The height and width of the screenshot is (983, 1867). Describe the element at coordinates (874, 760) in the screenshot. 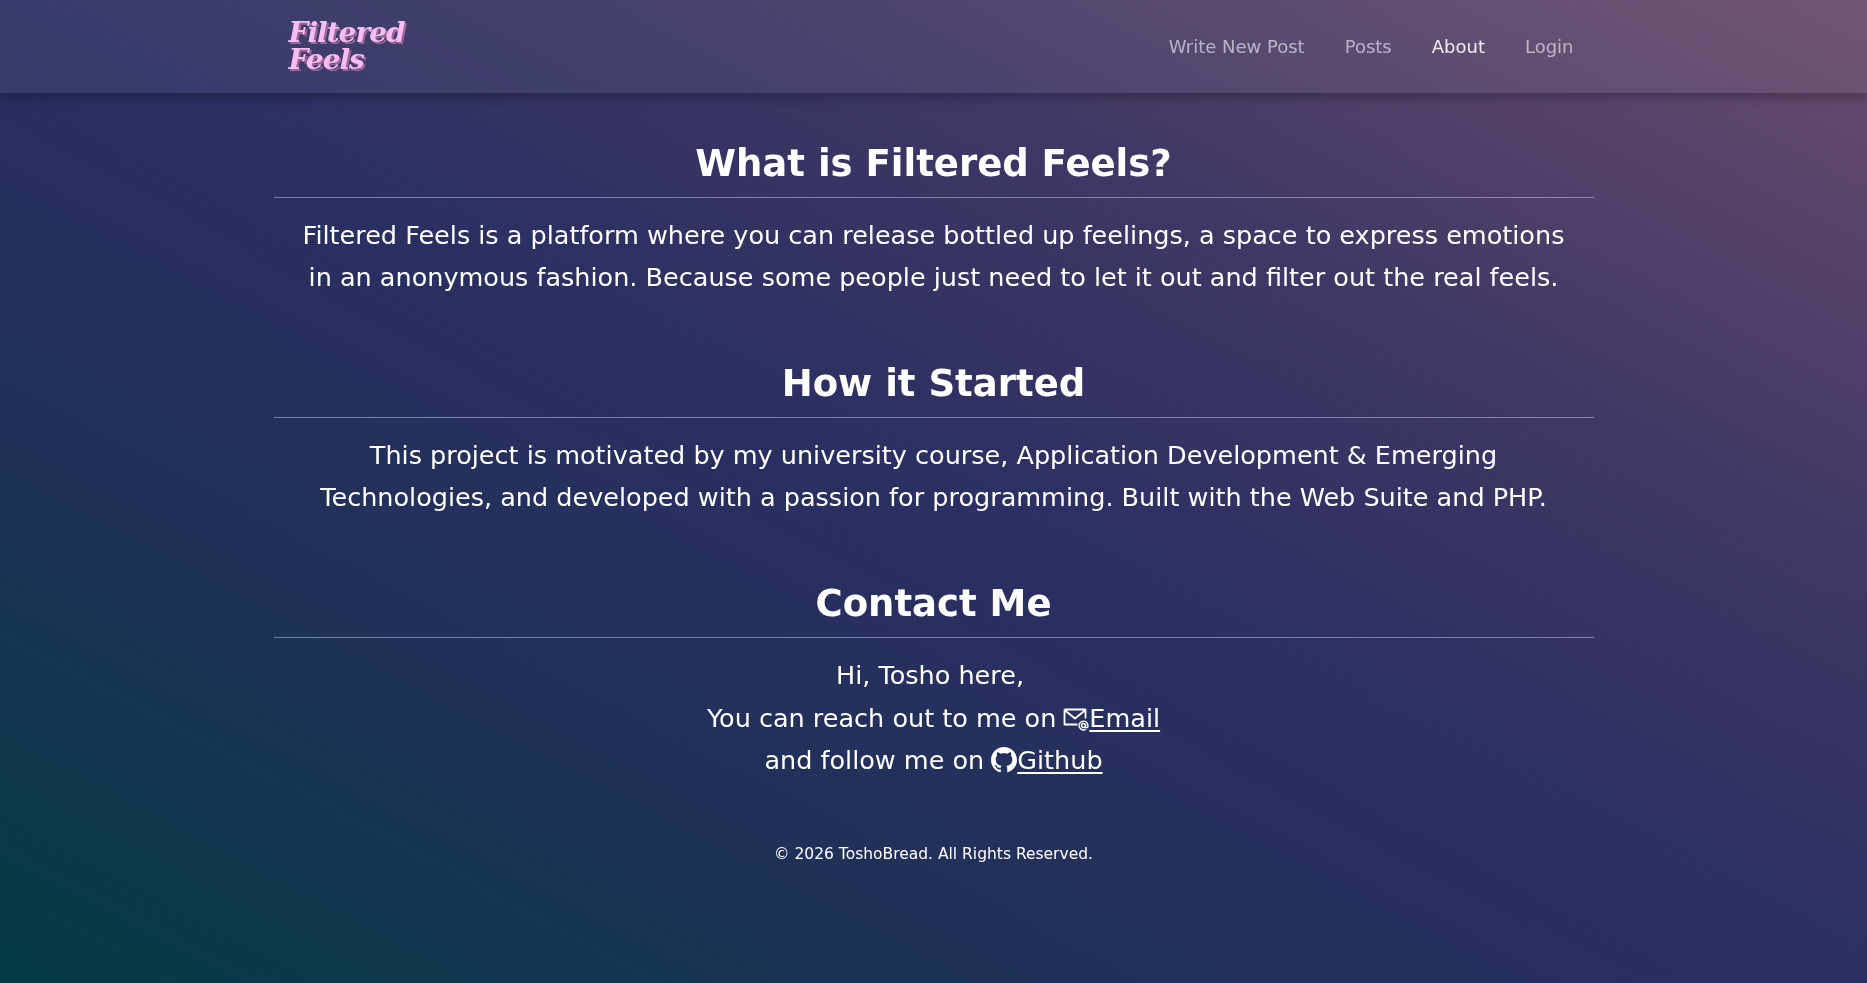

I see `contact-text: and follow me on` at that location.